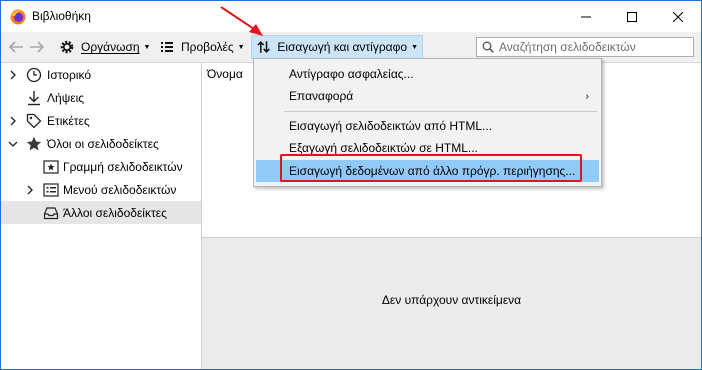 The image size is (702, 370). What do you see at coordinates (16, 47) in the screenshot?
I see `back-arrow-icon` at bounding box center [16, 47].